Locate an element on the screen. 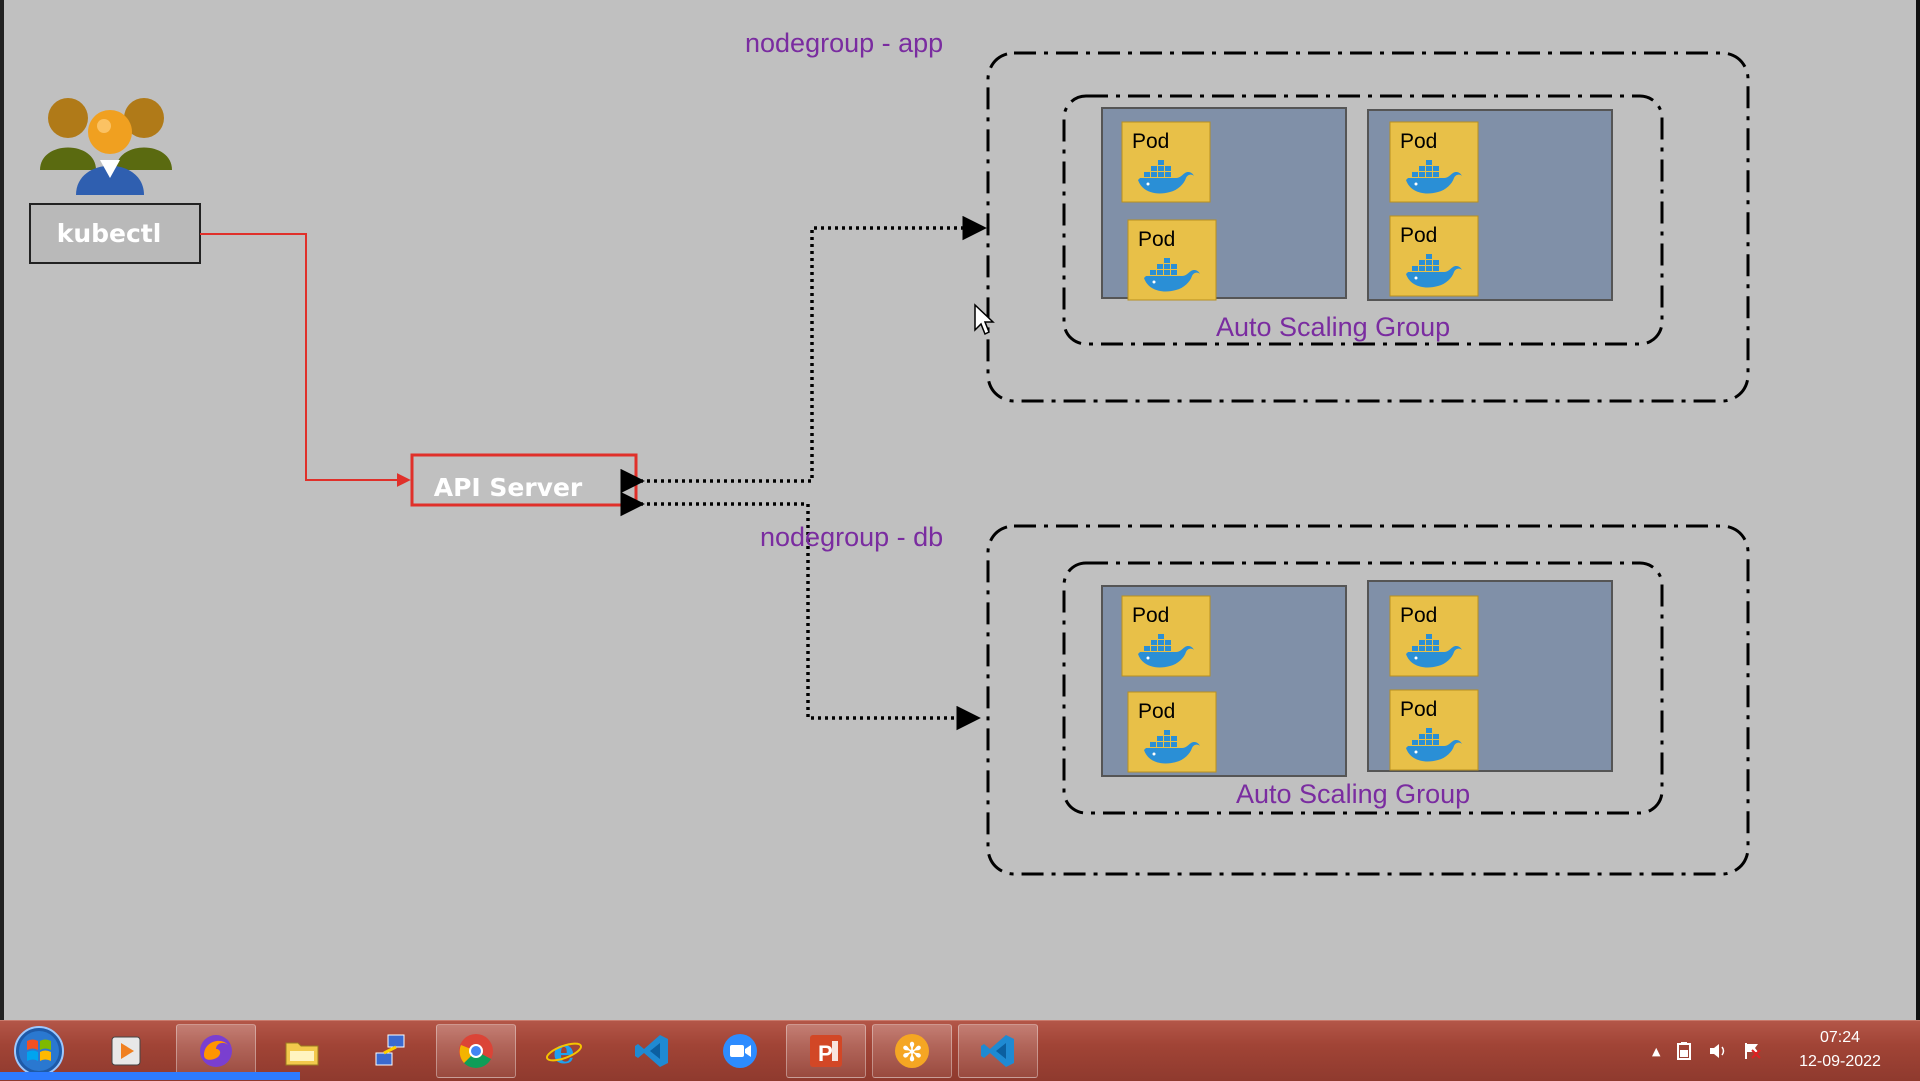 The width and height of the screenshot is (1920, 1081). api-server-label: API Server is located at coordinates (508, 487).